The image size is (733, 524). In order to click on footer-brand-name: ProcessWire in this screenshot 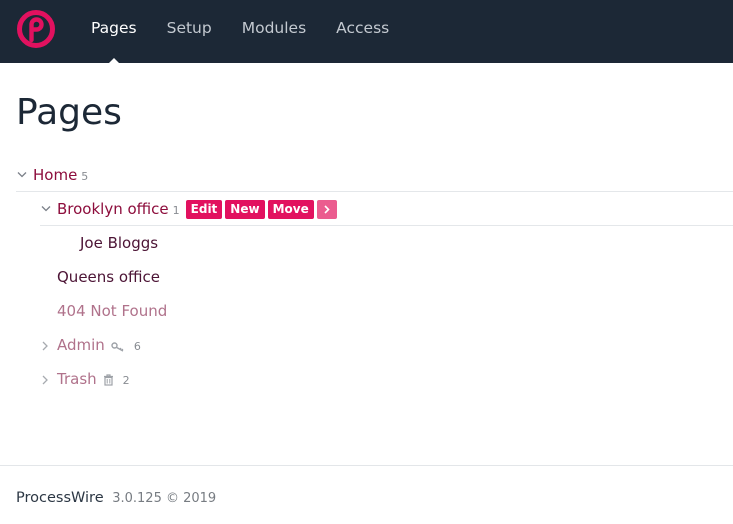, I will do `click(60, 498)`.